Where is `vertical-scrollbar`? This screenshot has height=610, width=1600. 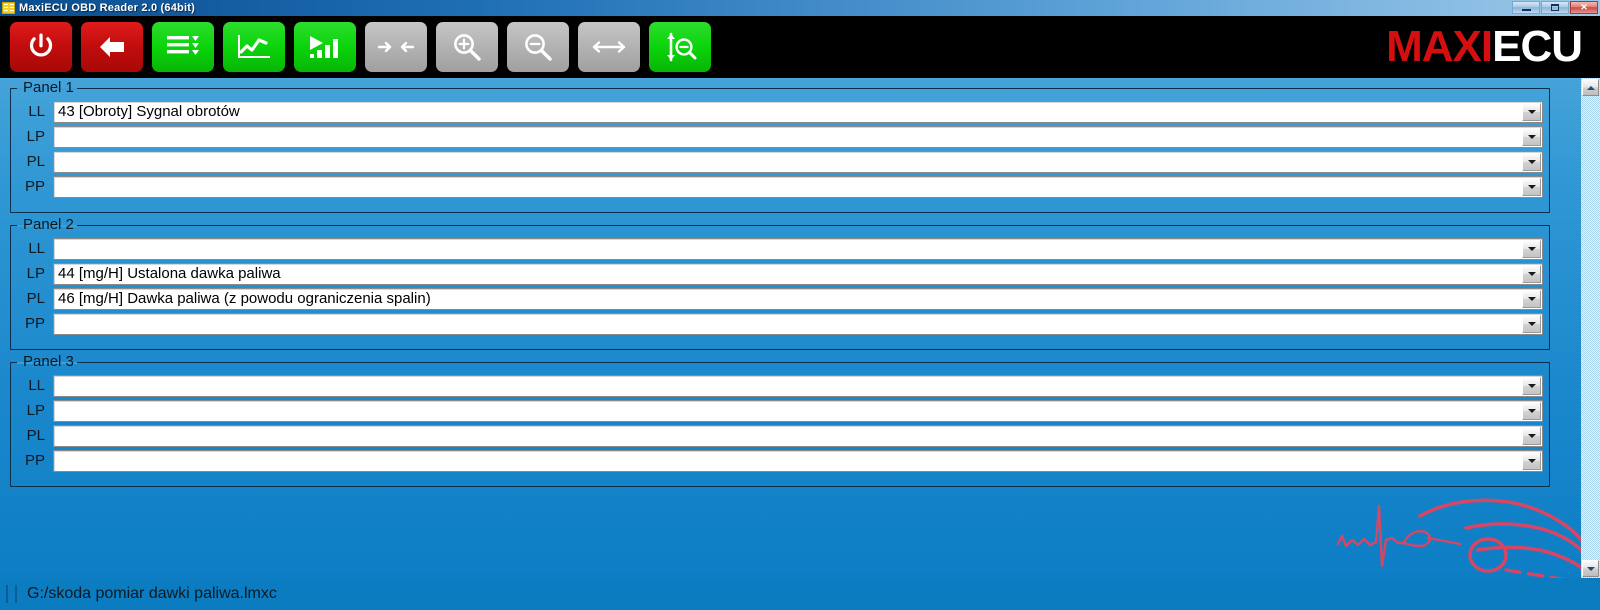 vertical-scrollbar is located at coordinates (1590, 328).